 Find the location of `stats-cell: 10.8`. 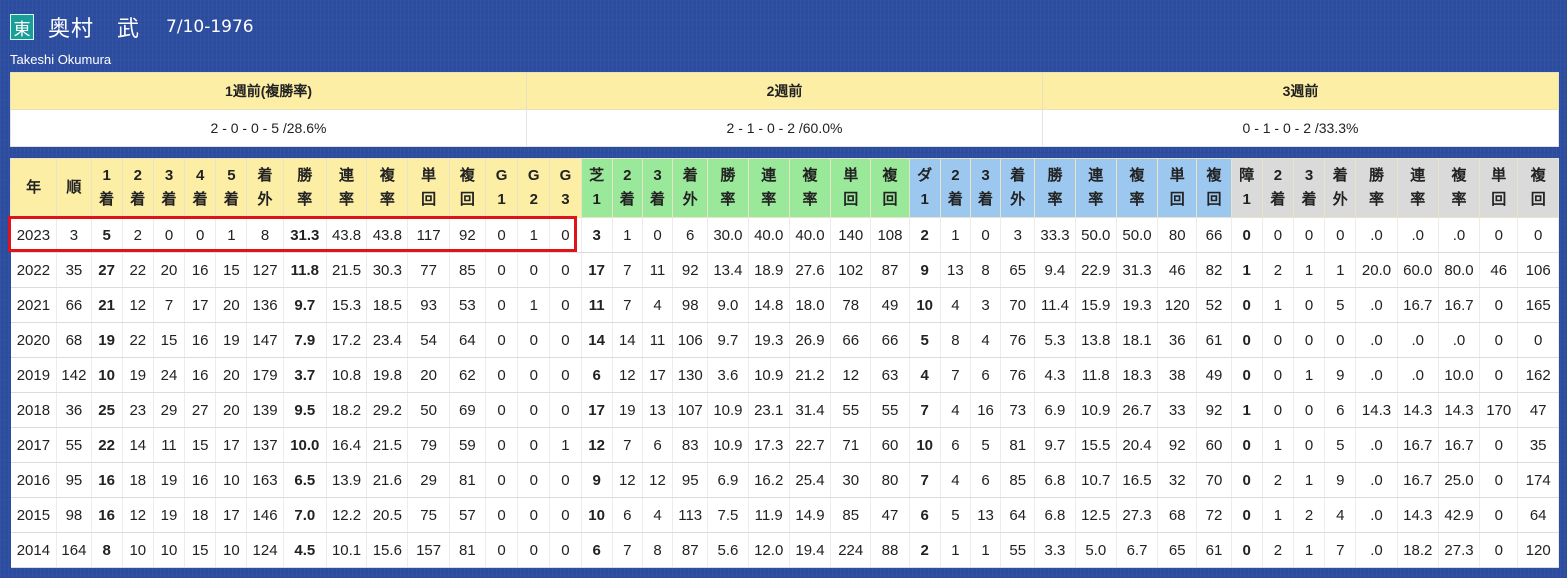

stats-cell: 10.8 is located at coordinates (347, 375).